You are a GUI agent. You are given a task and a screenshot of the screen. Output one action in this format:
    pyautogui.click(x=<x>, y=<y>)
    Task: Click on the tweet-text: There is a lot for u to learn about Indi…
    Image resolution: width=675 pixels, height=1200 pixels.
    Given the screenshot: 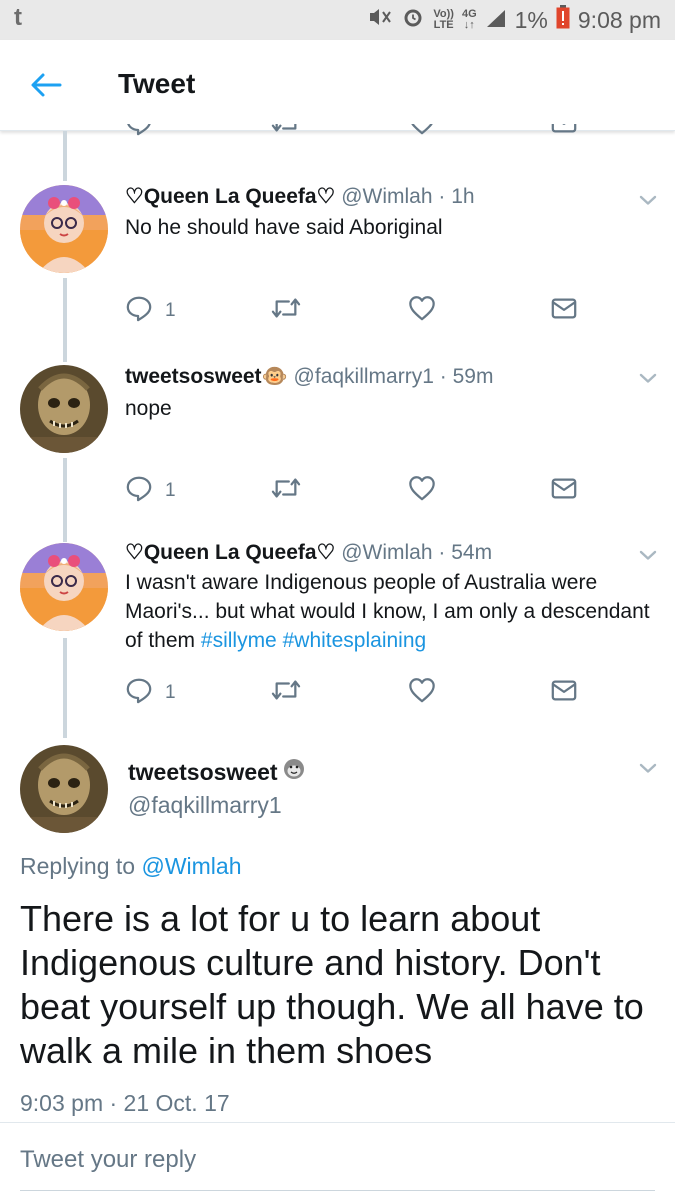 What is the action you would take?
    pyautogui.click(x=332, y=984)
    